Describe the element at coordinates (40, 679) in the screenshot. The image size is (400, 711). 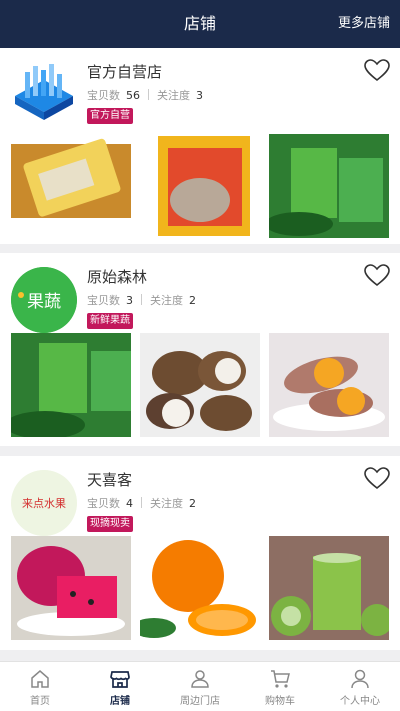
I see `home-icon` at that location.